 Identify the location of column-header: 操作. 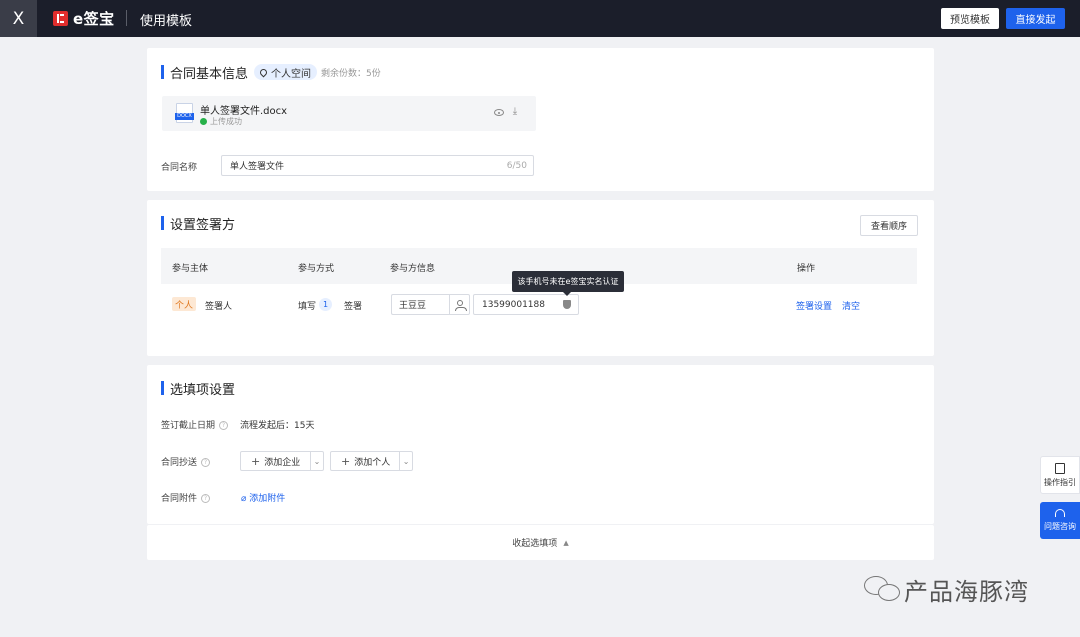
(806, 269).